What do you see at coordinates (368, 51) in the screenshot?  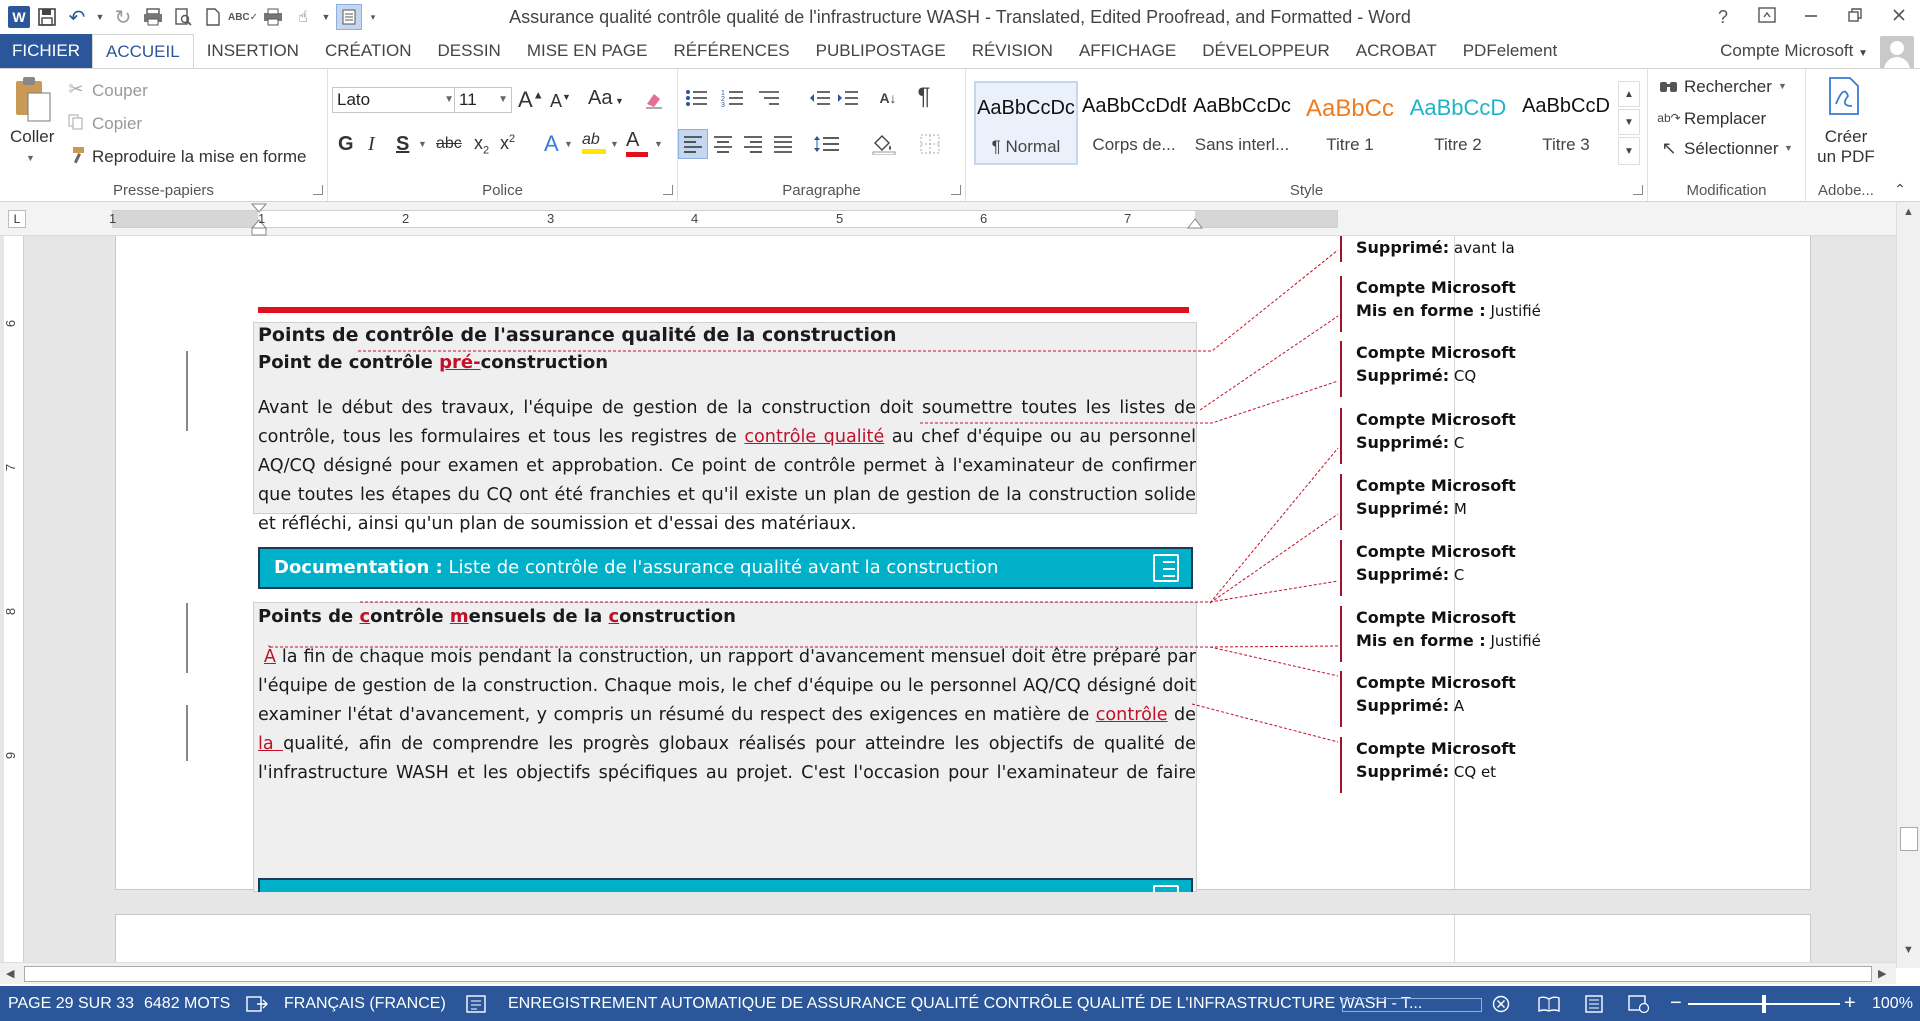 I see `tab-création: CRÉATION` at bounding box center [368, 51].